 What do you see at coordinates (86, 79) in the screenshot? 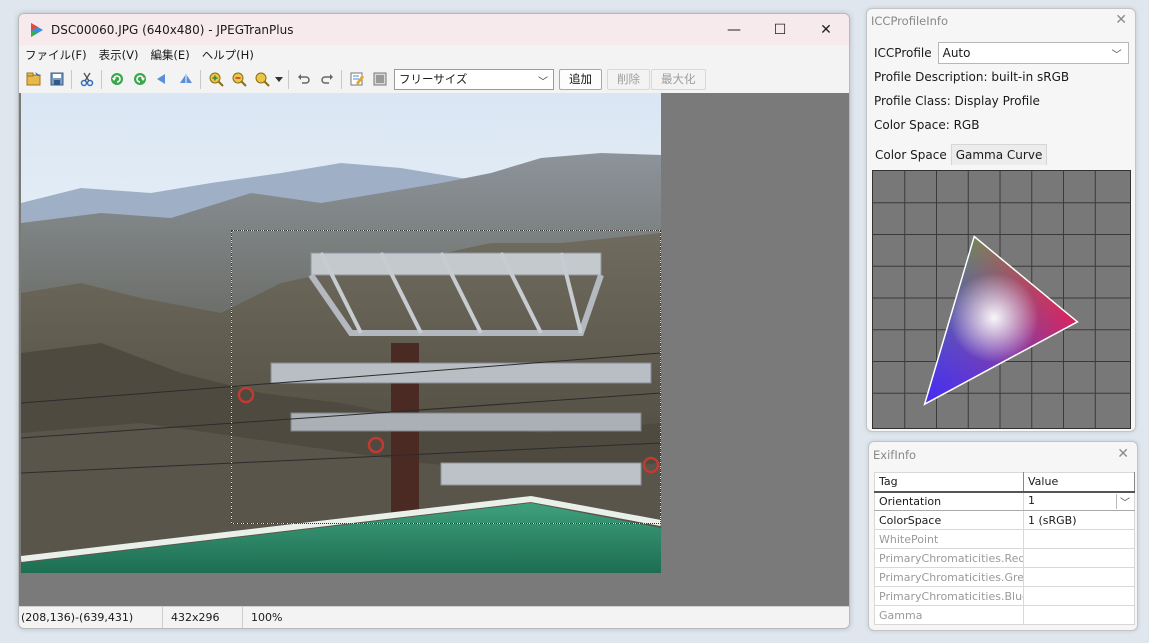
I see `crop-button` at bounding box center [86, 79].